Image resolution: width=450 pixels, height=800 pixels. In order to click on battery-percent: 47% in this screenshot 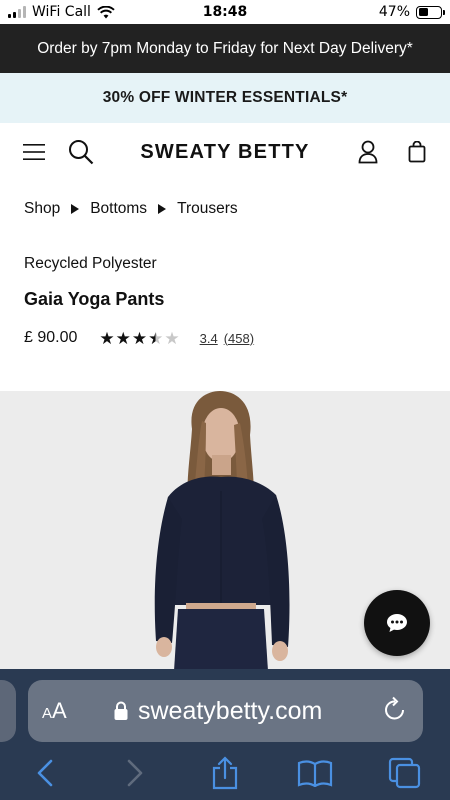, I will do `click(394, 12)`.